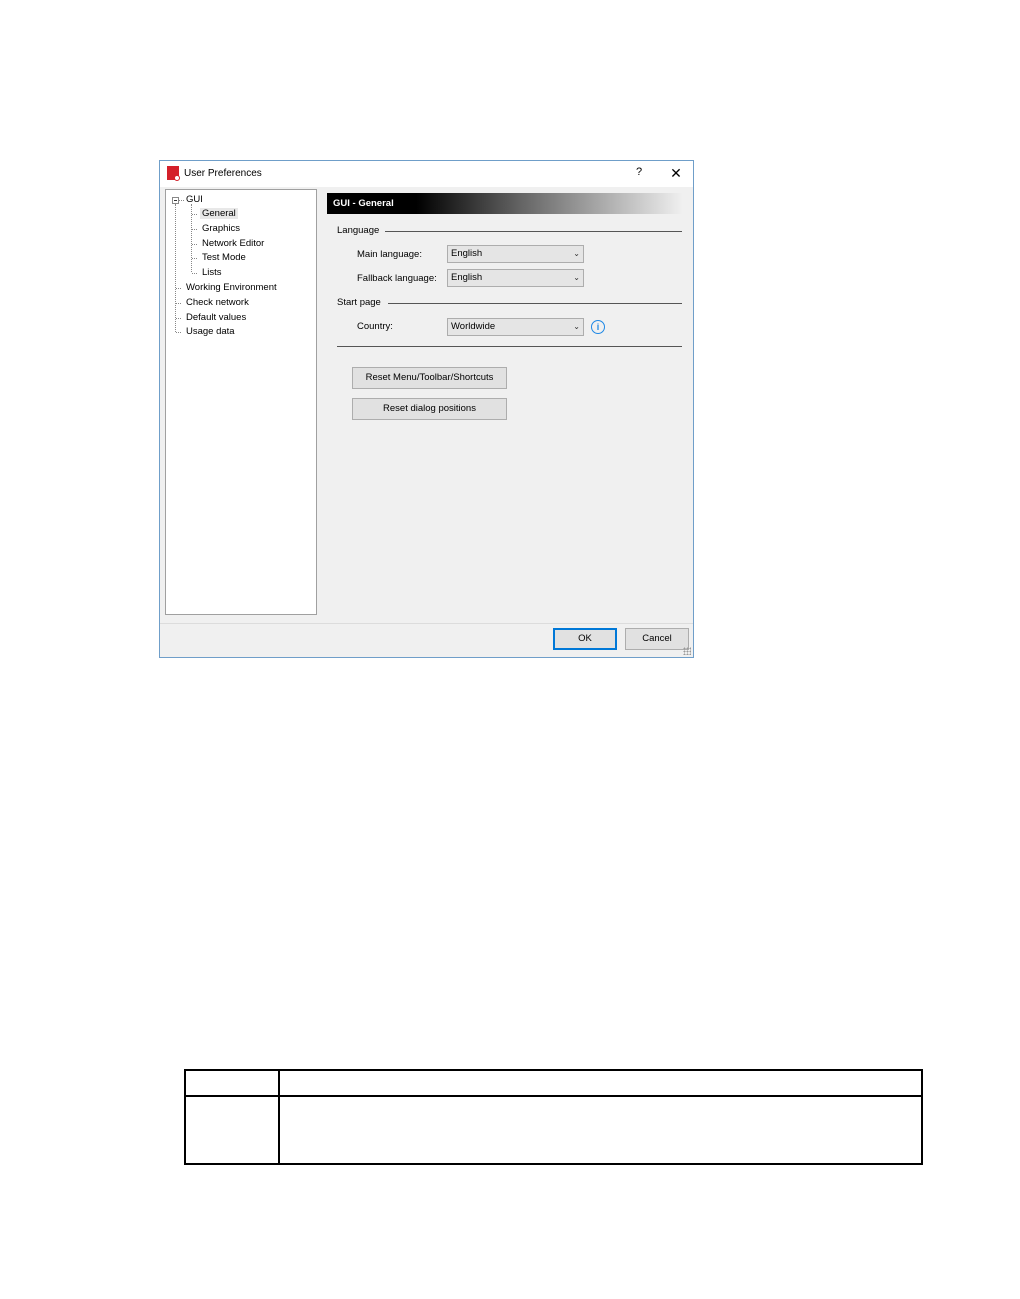  I want to click on panel-header: GUI - General, so click(505, 203).